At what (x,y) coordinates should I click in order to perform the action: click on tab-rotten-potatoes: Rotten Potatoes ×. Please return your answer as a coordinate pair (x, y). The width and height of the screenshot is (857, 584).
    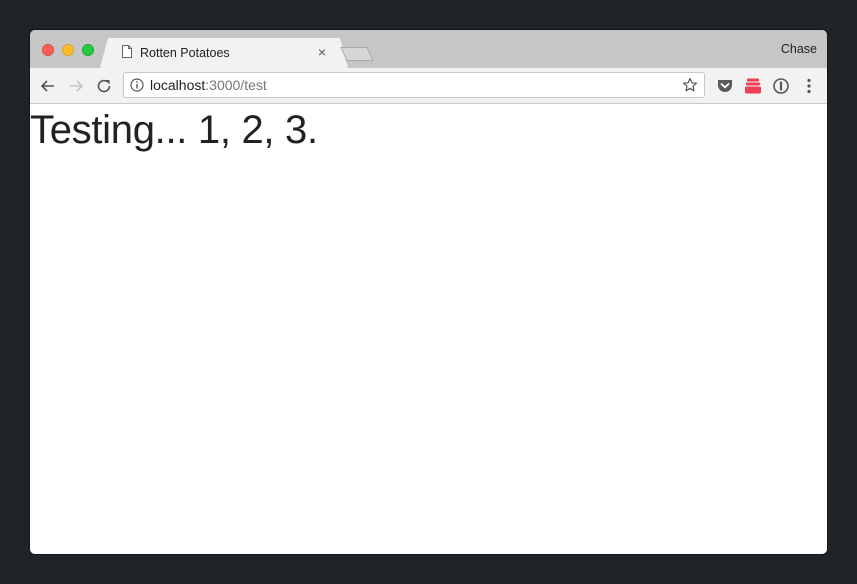
    Looking at the image, I should click on (224, 53).